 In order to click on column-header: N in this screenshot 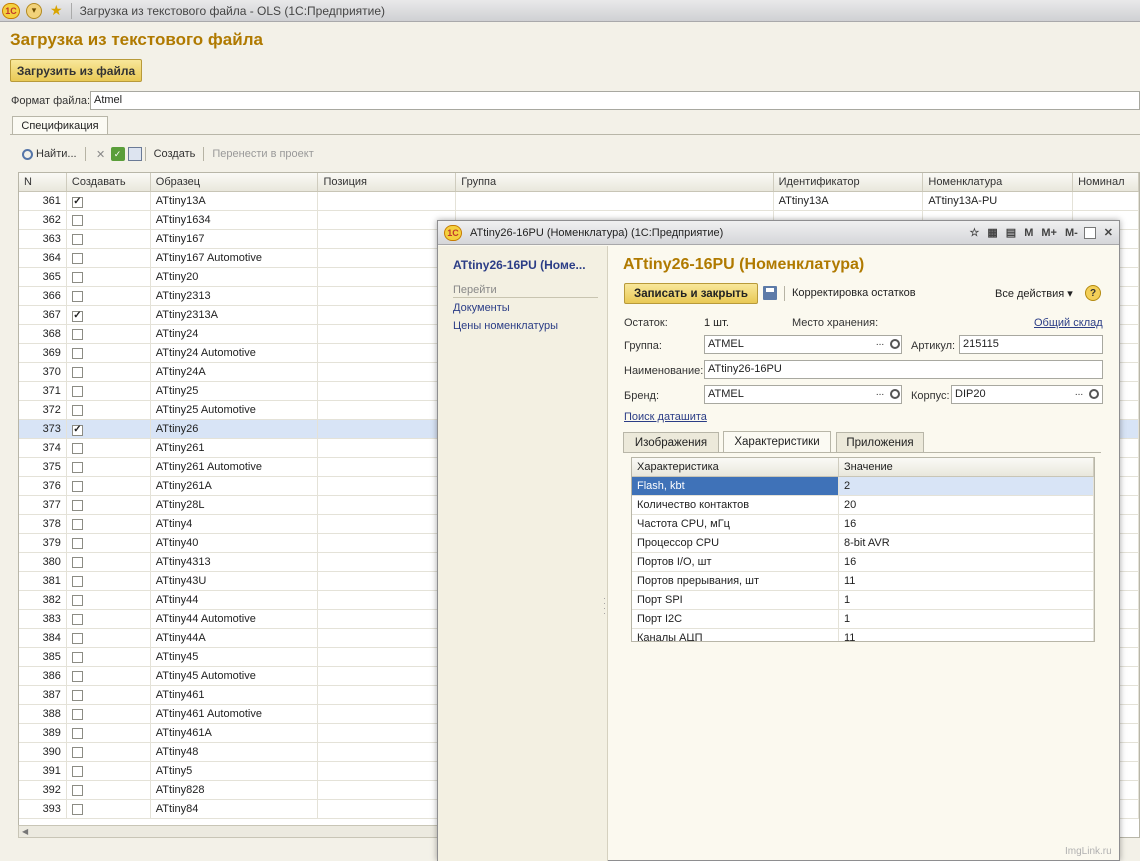, I will do `click(43, 182)`.